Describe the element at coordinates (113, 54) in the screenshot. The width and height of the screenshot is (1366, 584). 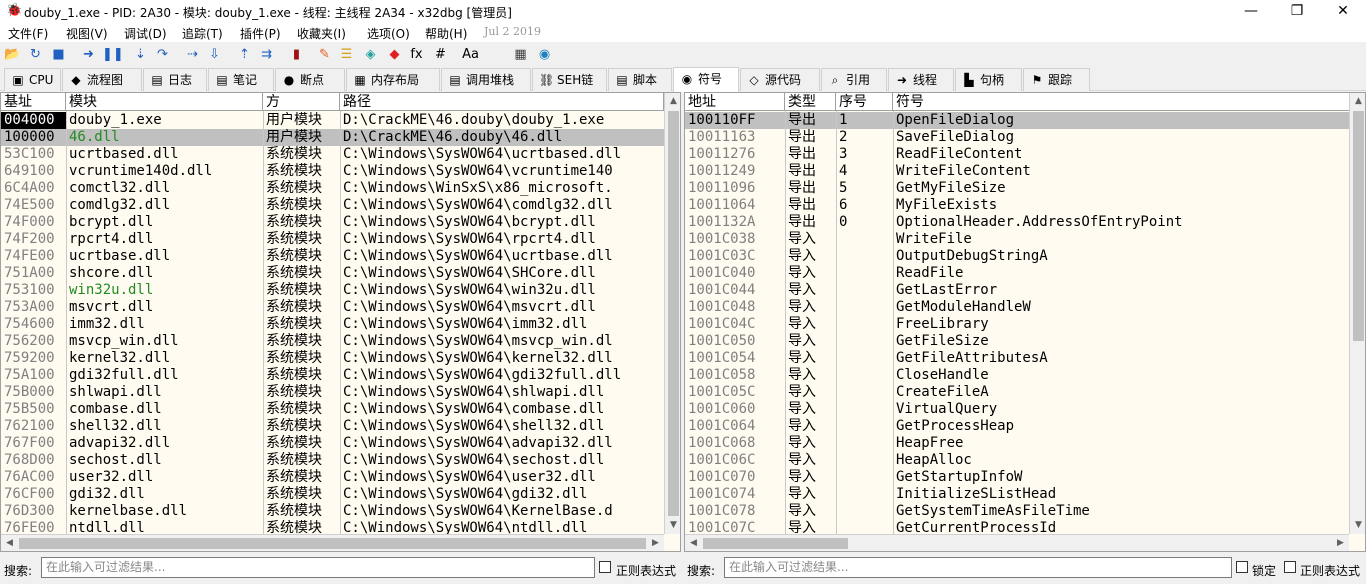
I see `pause-icon: ❚❚` at that location.